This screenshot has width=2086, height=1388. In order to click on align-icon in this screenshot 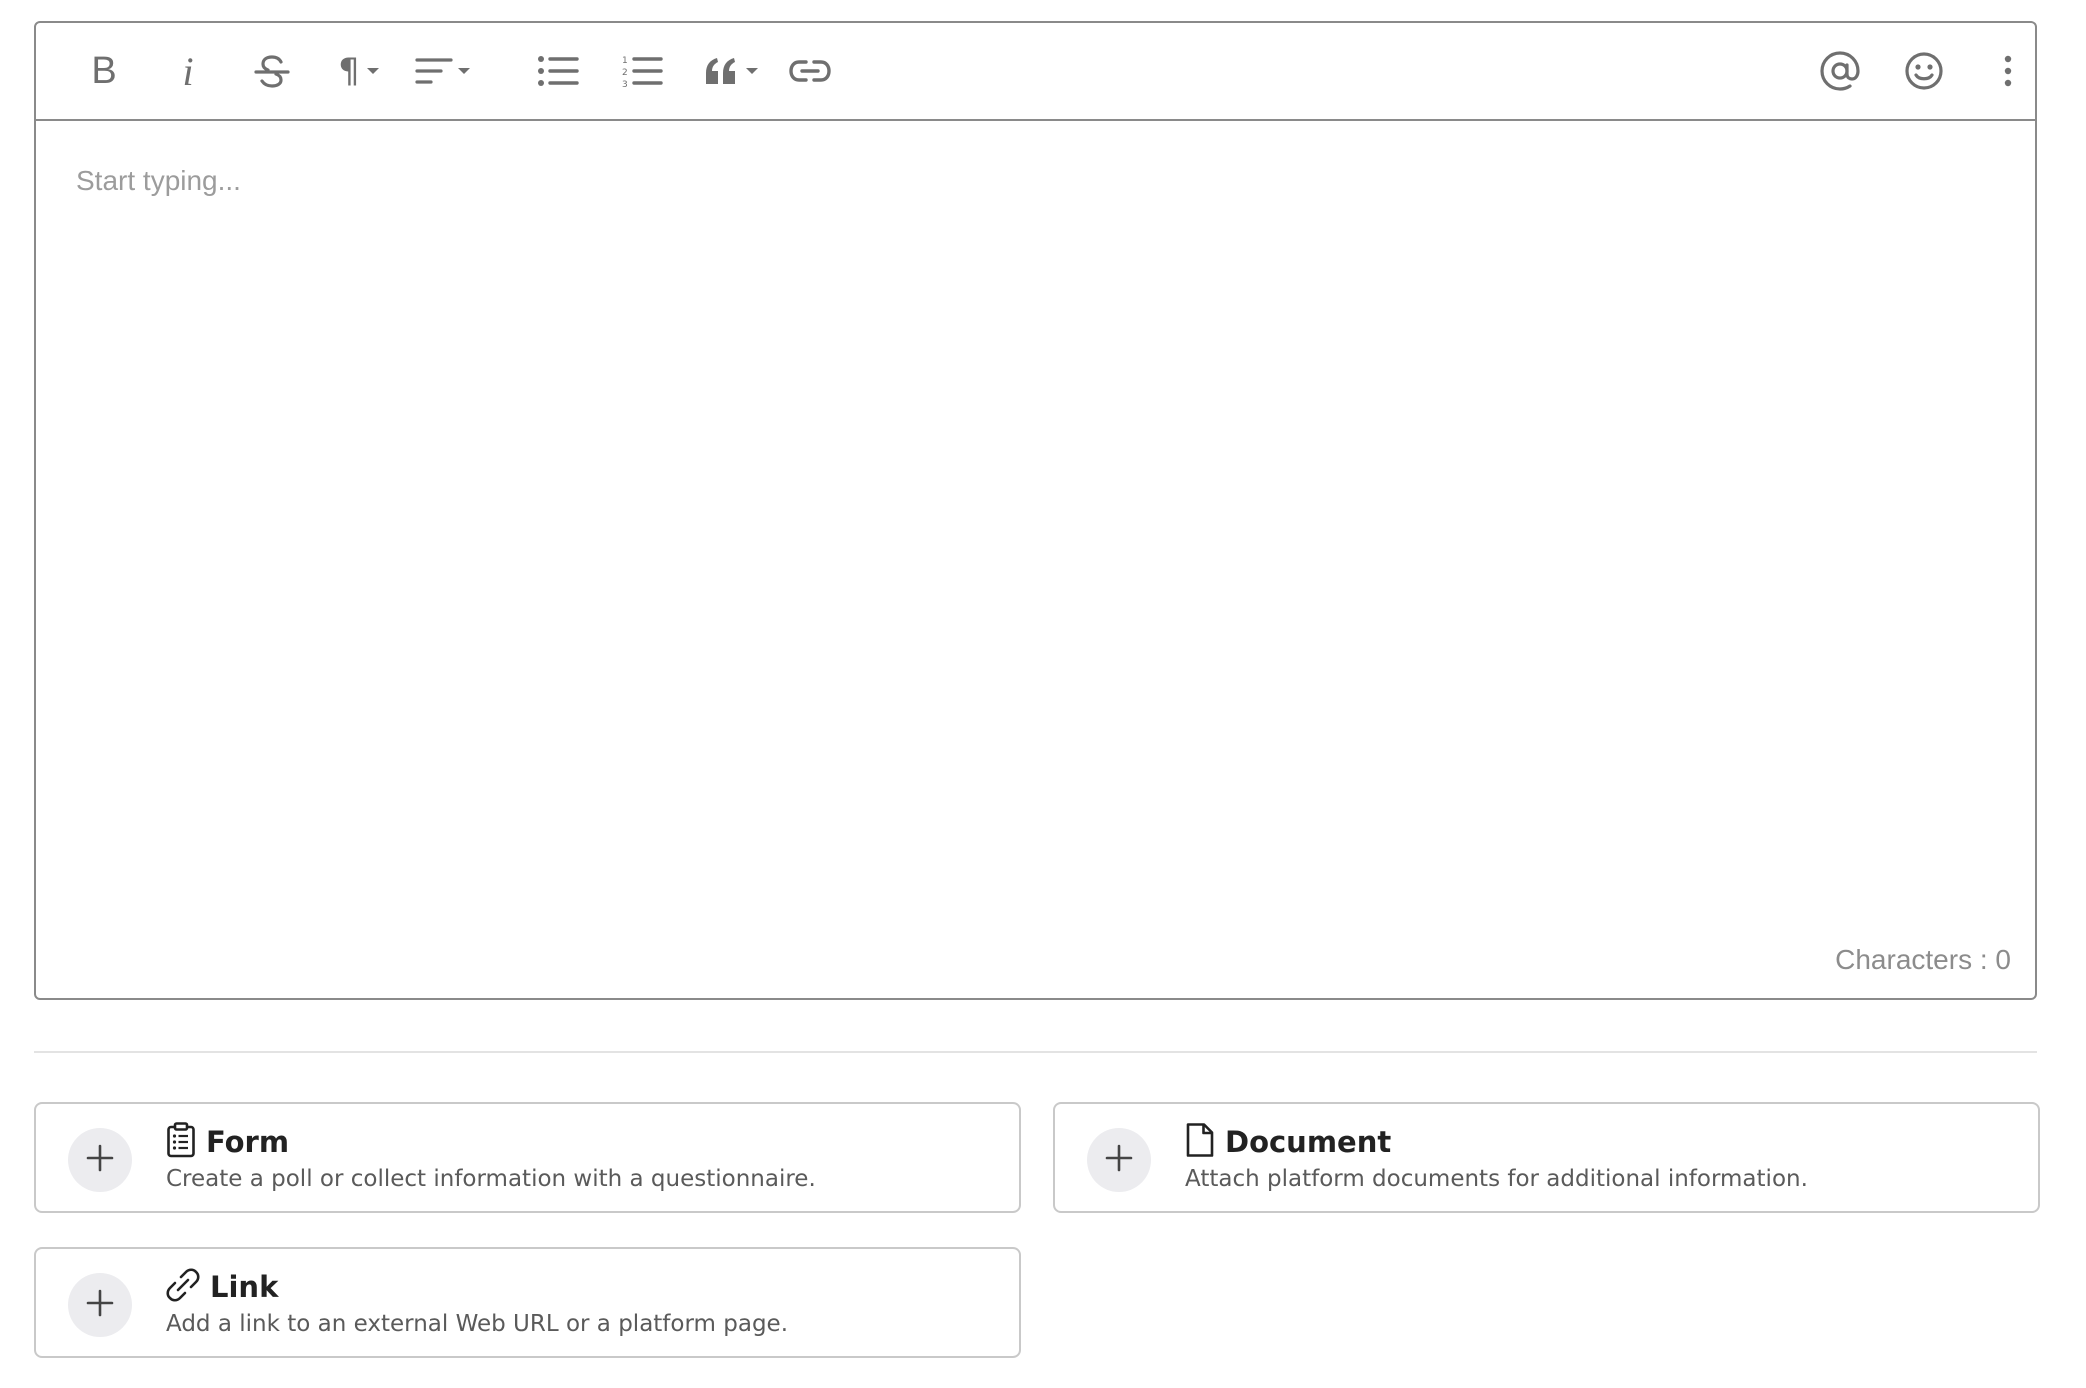, I will do `click(434, 71)`.